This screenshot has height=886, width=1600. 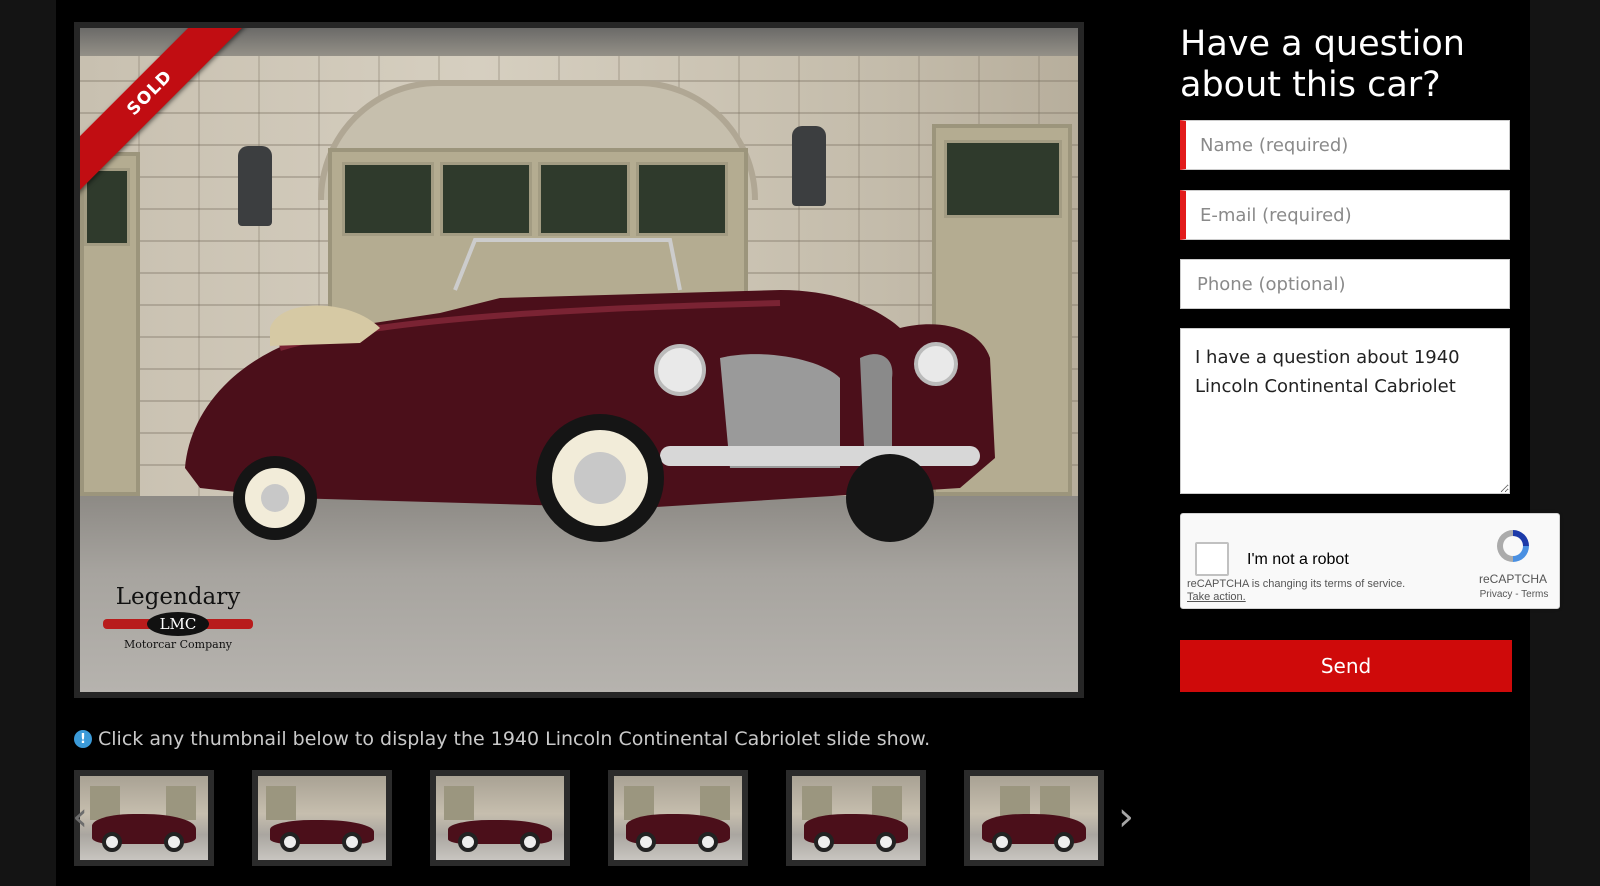 I want to click on name-field, so click(x=1345, y=145).